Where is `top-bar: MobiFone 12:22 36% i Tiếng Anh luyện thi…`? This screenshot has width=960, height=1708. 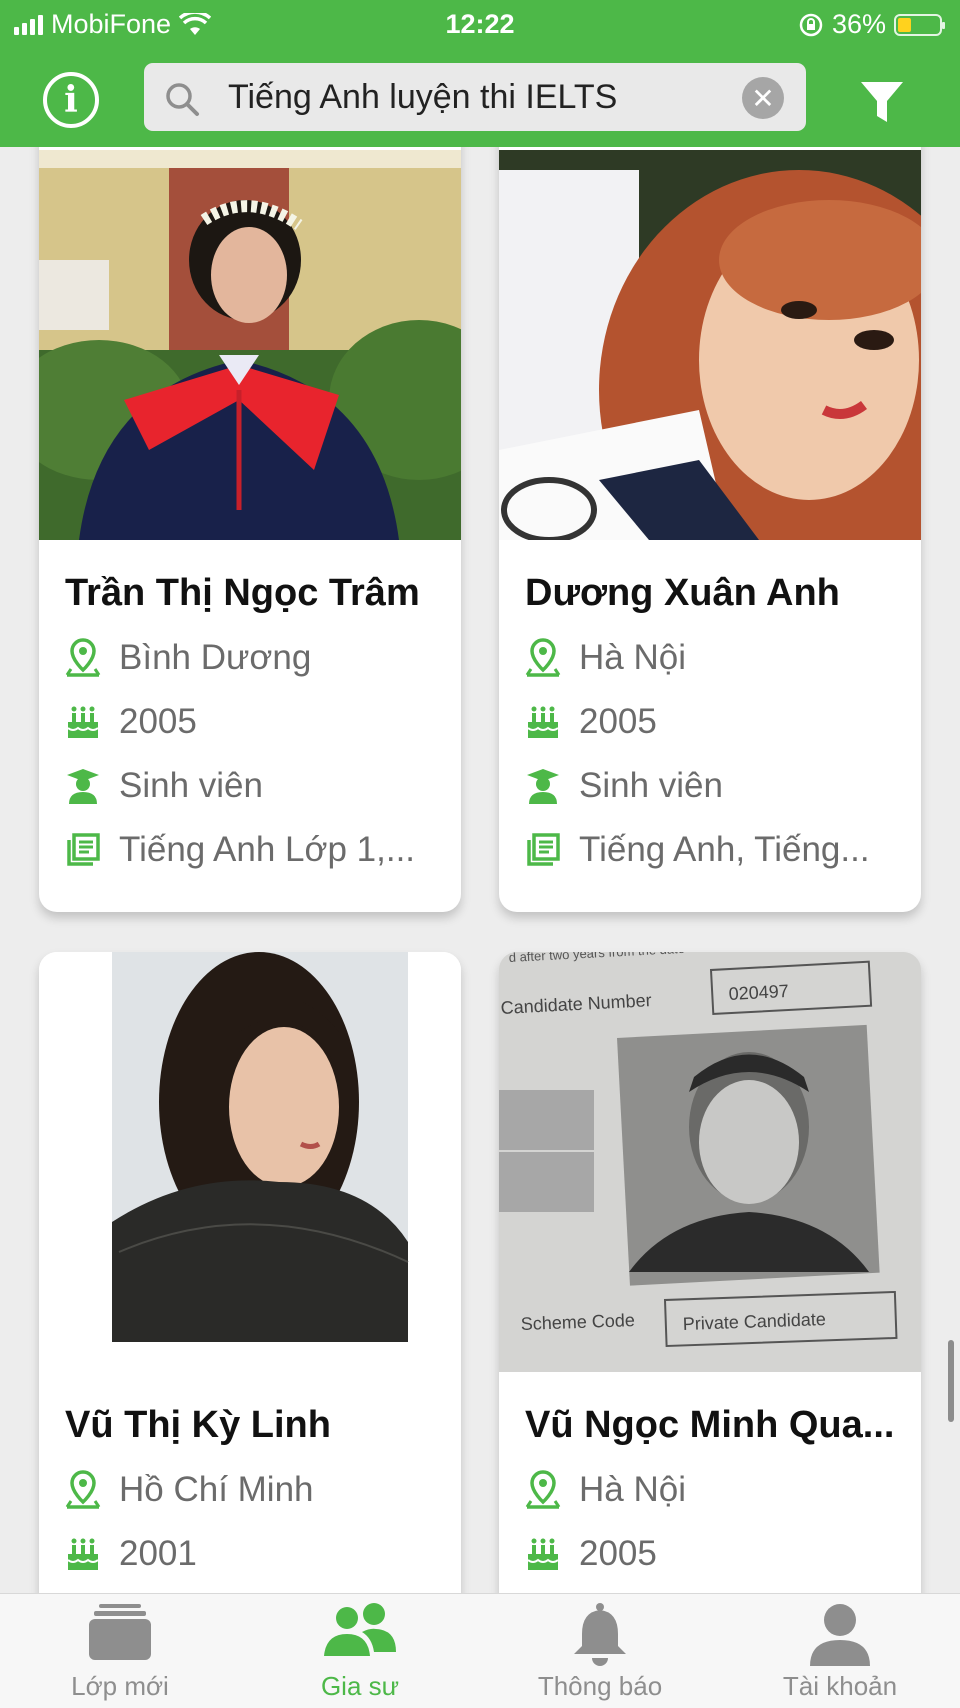
top-bar: MobiFone 12:22 36% i Tiếng Anh luyện thi… is located at coordinates (480, 73).